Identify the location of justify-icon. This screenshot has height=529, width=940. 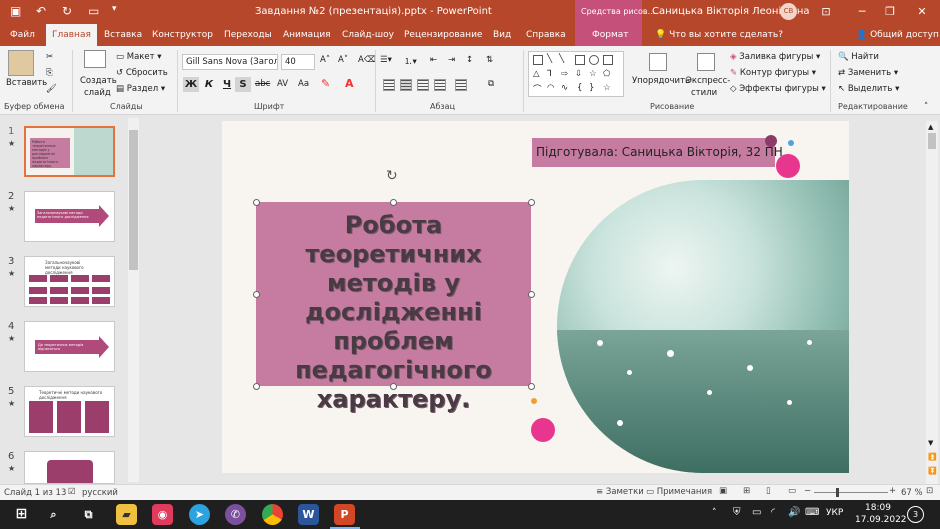
(440, 85).